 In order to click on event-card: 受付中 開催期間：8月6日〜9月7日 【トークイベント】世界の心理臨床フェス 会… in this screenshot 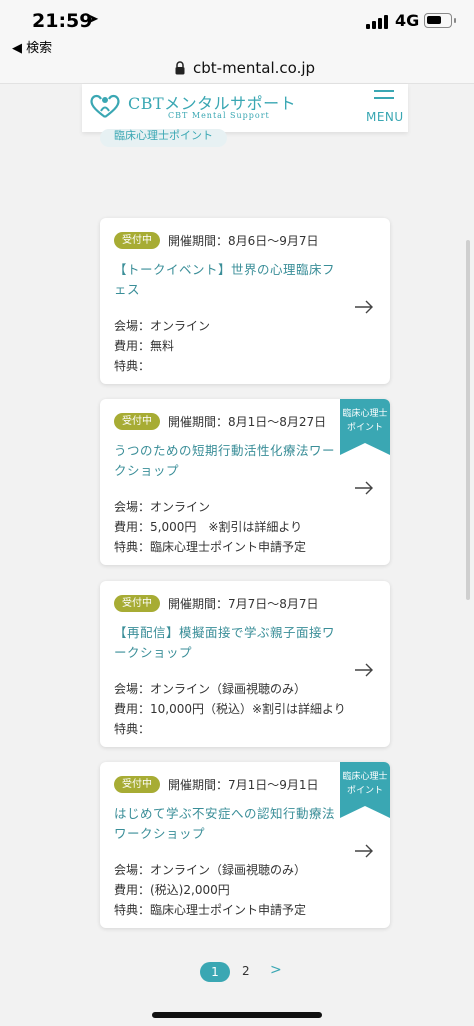, I will do `click(245, 301)`.